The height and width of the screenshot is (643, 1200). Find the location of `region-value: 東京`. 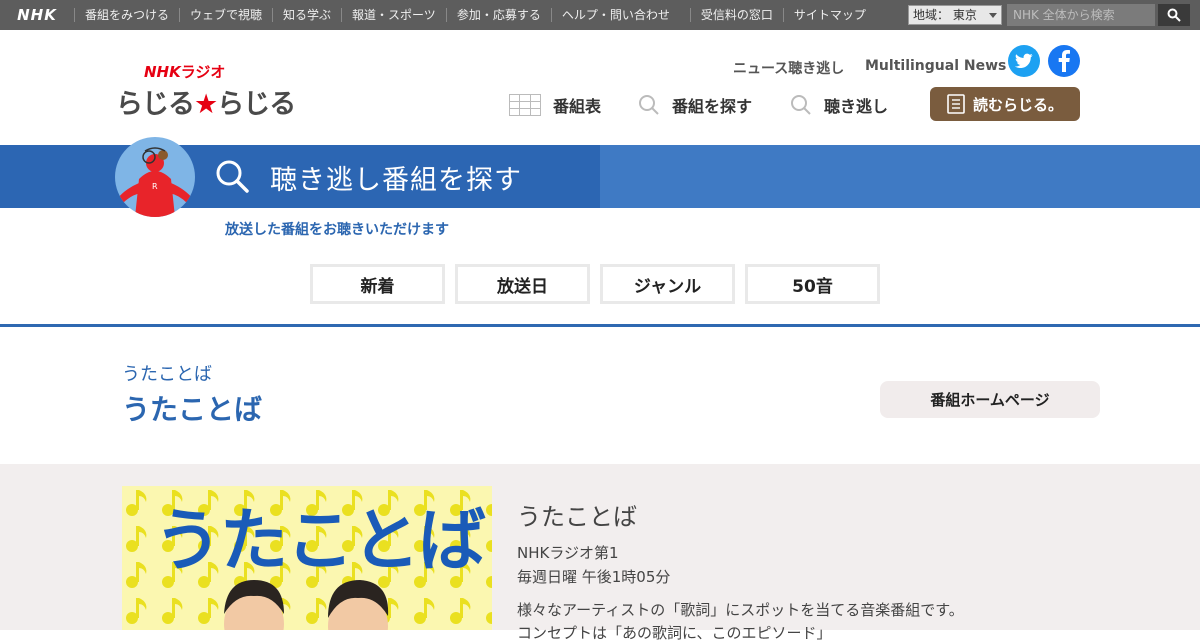

region-value: 東京 is located at coordinates (964, 15).